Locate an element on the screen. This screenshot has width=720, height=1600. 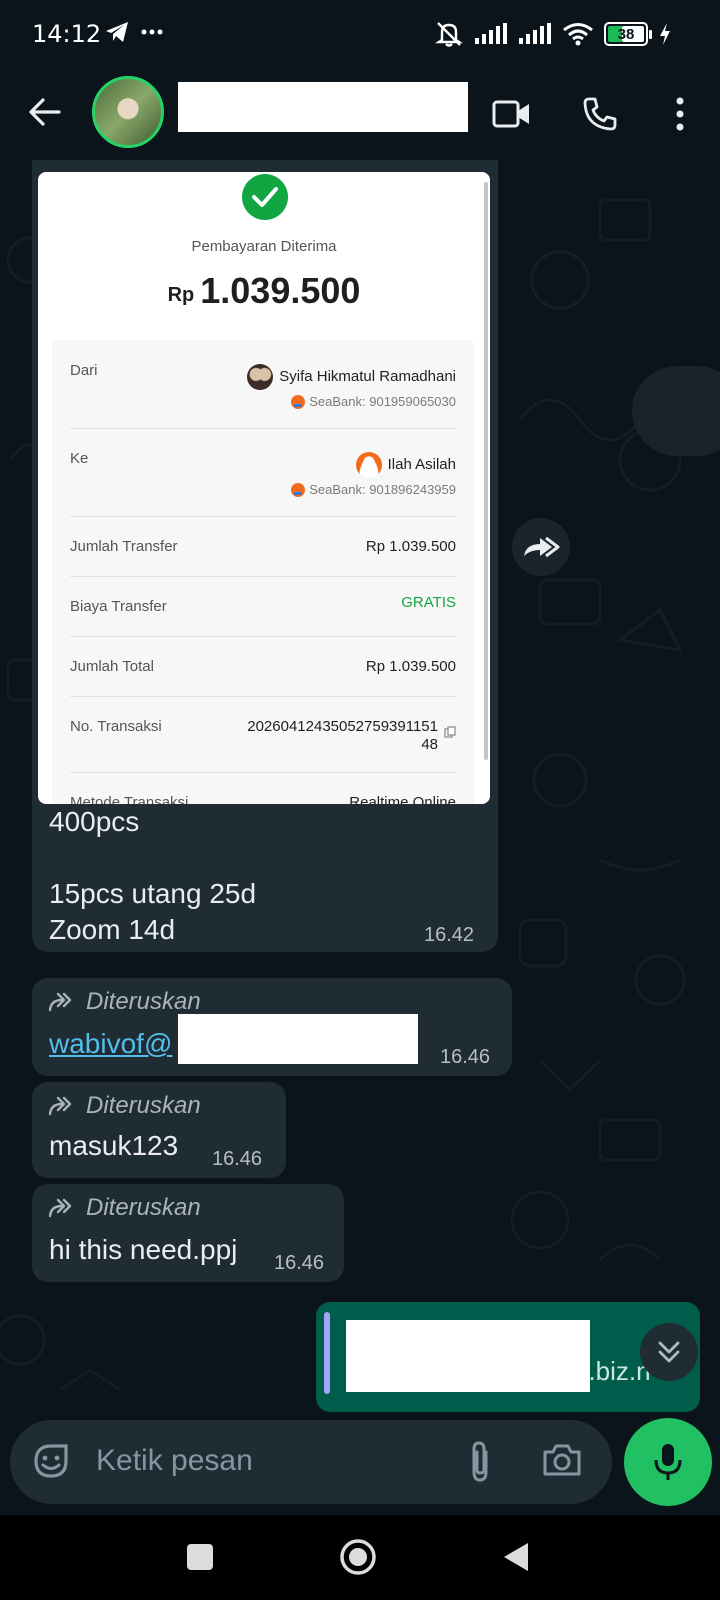
chevron-double-down-icon is located at coordinates (669, 1352).